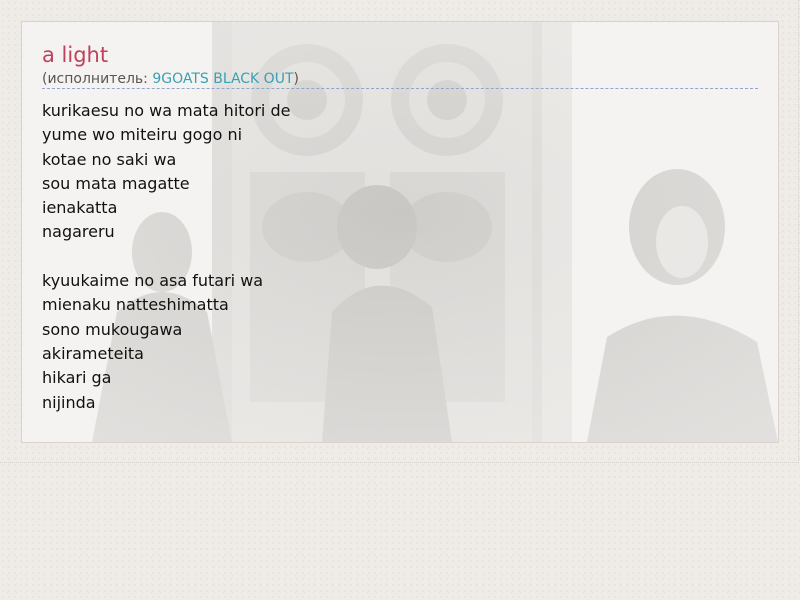  Describe the element at coordinates (75, 55) in the screenshot. I see `song-title: a light` at that location.